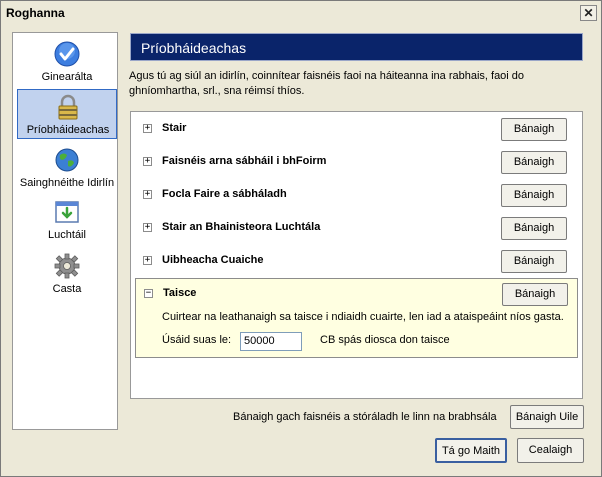 The width and height of the screenshot is (602, 477). Describe the element at coordinates (67, 212) in the screenshot. I see `download-icon` at that location.